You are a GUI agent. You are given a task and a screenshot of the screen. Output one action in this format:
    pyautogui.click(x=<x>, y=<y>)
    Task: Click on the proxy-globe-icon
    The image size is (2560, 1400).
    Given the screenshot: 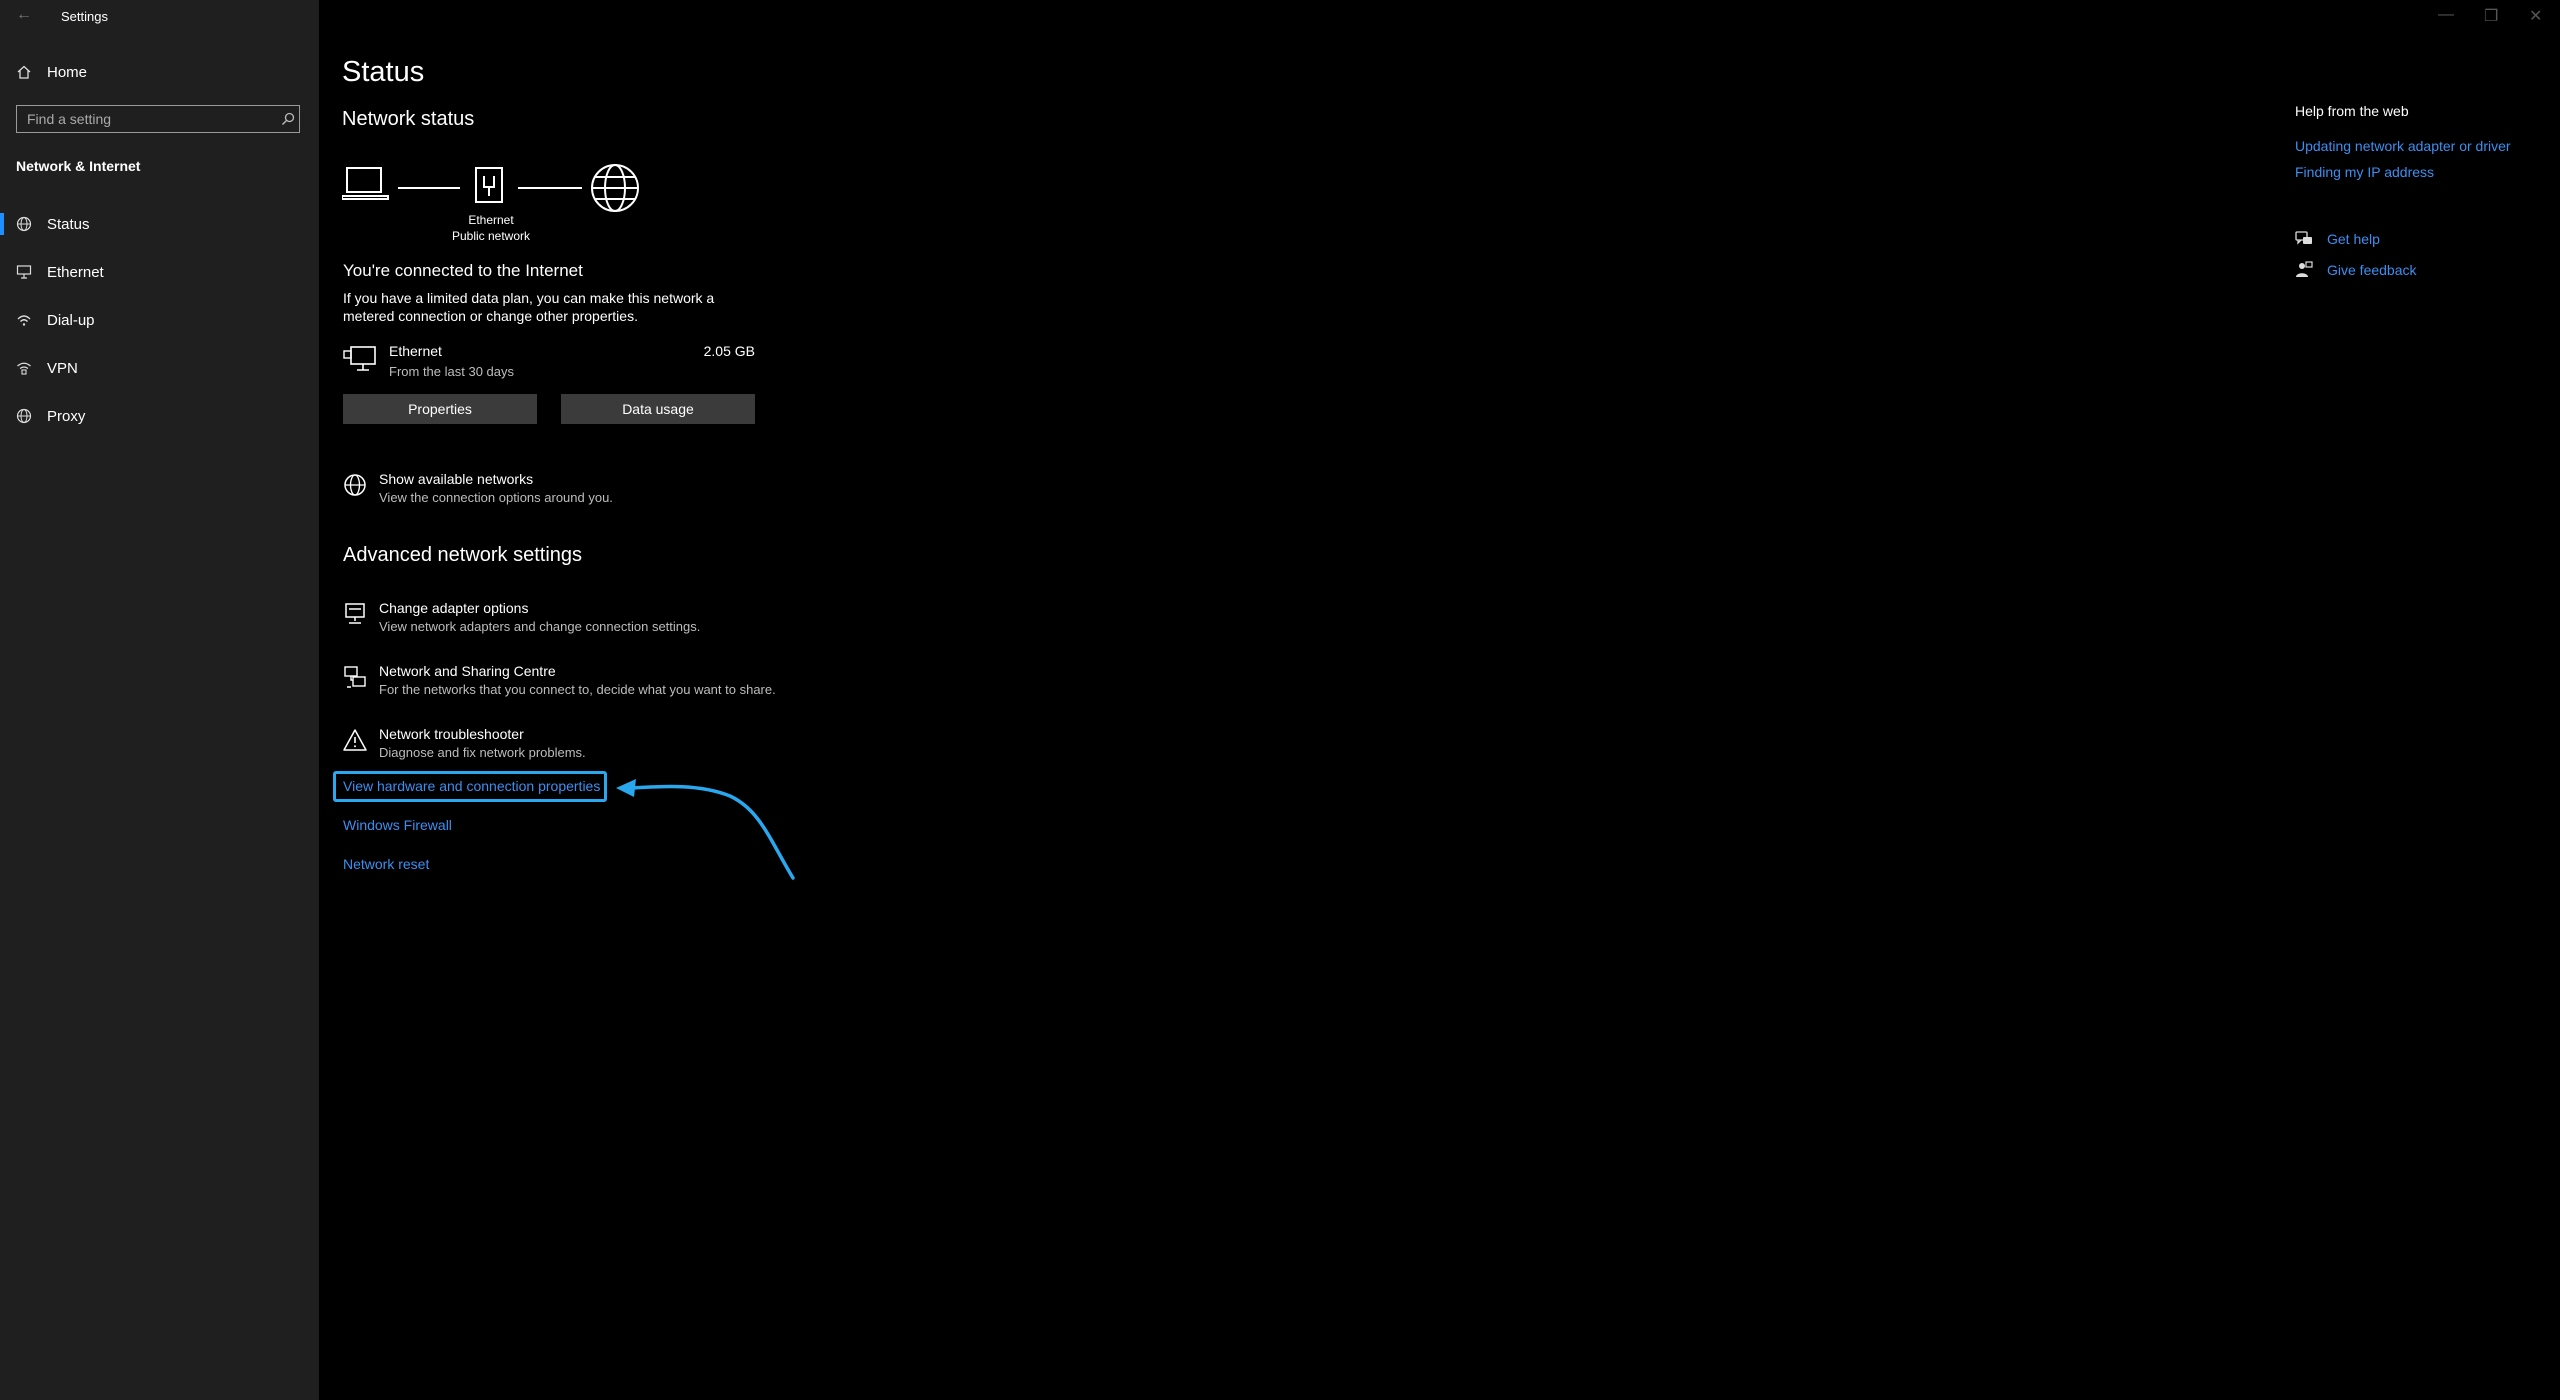 What is the action you would take?
    pyautogui.click(x=24, y=416)
    